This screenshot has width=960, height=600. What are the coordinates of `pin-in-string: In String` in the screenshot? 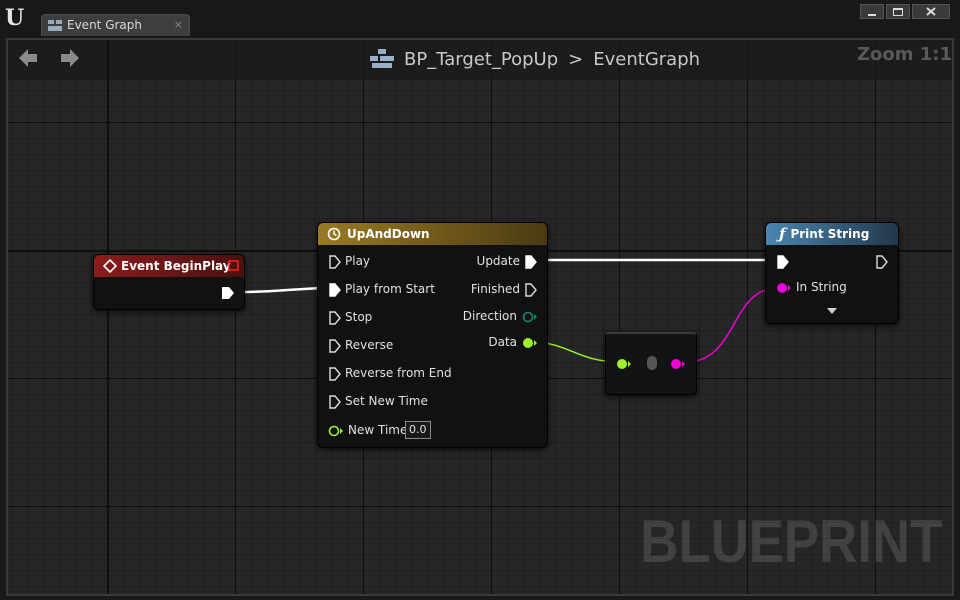 It's located at (821, 287).